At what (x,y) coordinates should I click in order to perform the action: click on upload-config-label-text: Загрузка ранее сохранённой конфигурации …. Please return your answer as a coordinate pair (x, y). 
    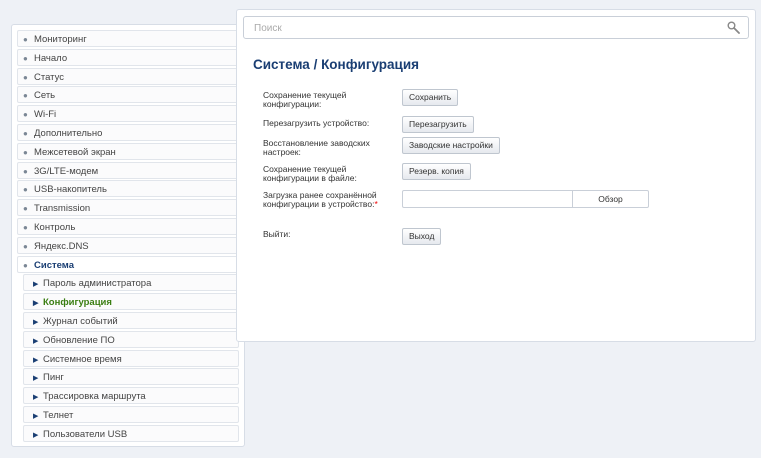
    Looking at the image, I should click on (320, 199).